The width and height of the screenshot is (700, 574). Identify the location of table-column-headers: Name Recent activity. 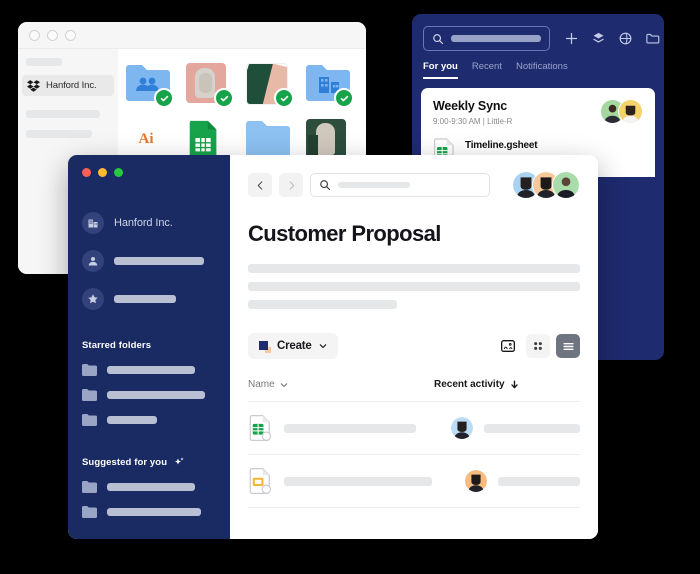
(414, 390).